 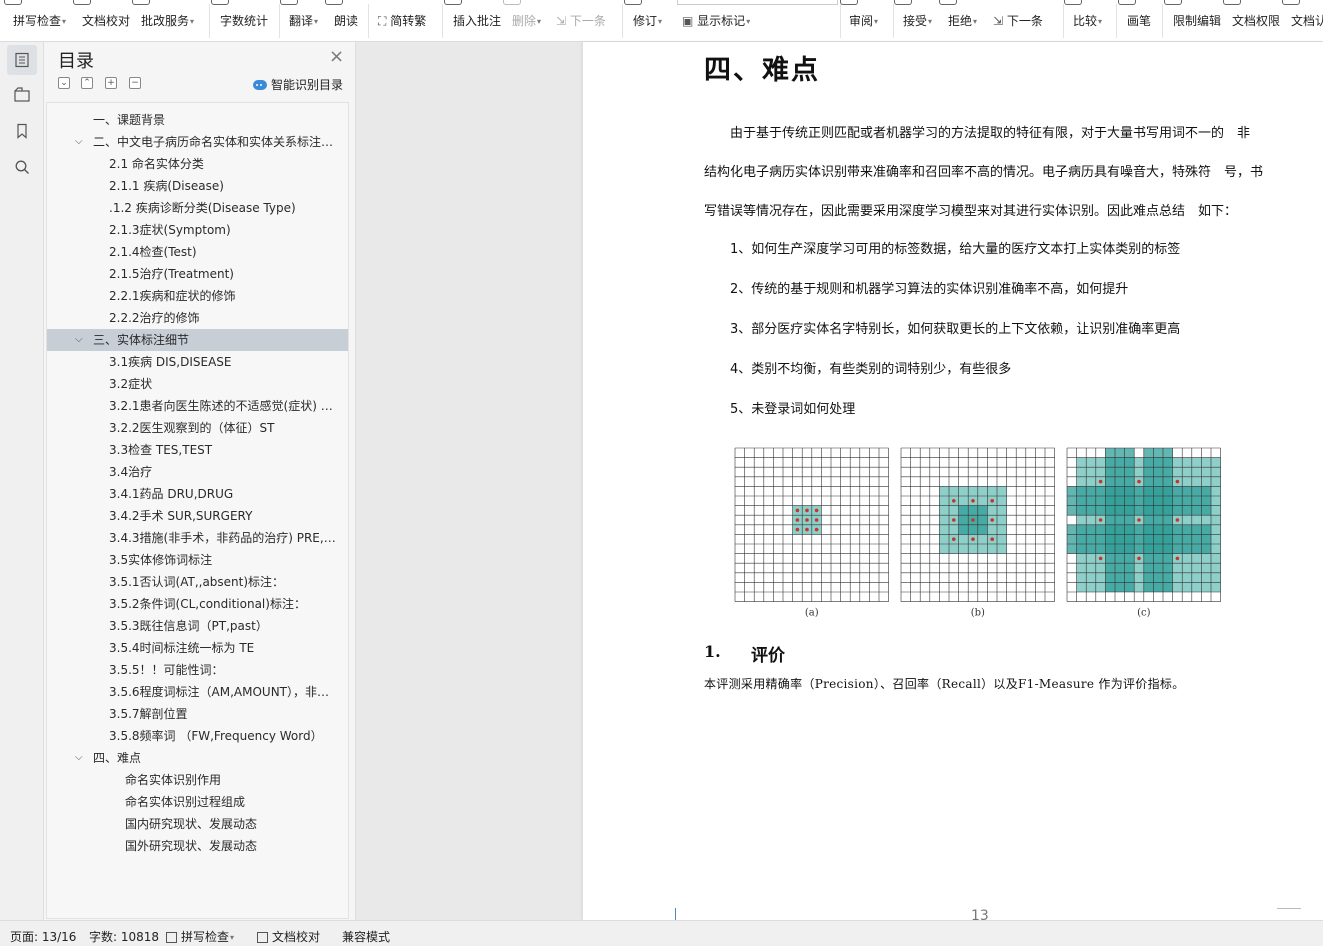 I want to click on spell-check-status: 拼写检查▾, so click(x=200, y=936).